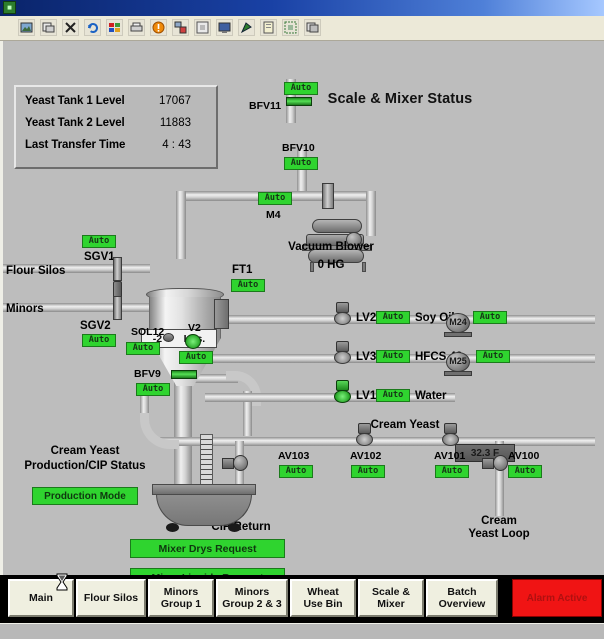  Describe the element at coordinates (246, 27) in the screenshot. I see `pen-arrow-icon` at that location.